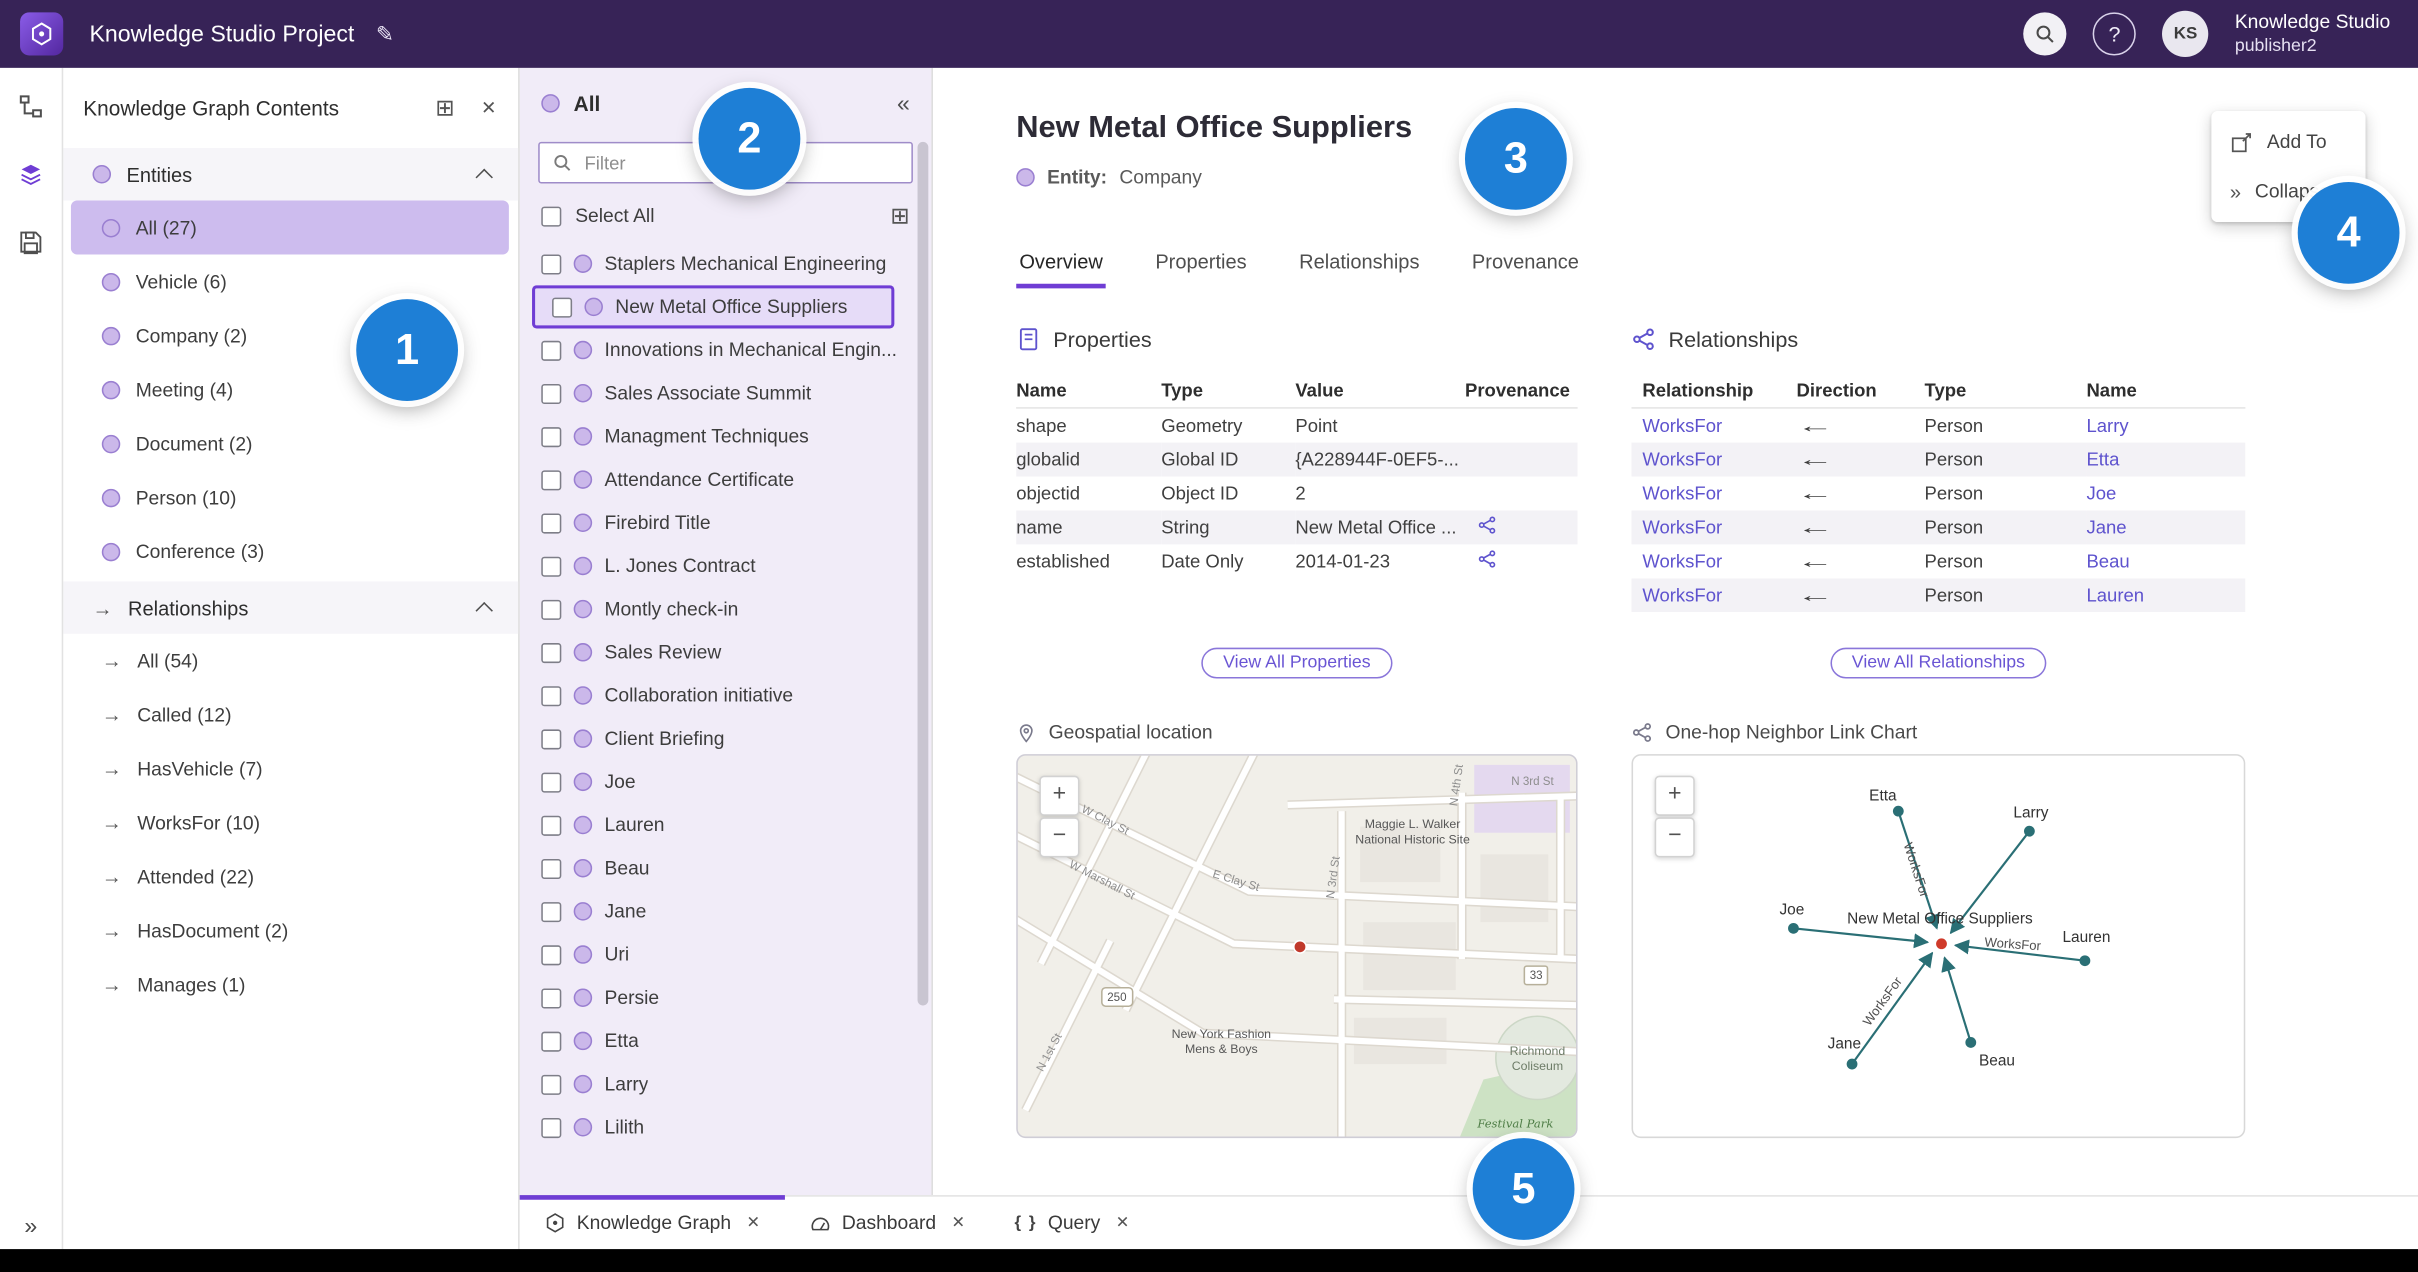 The image size is (2418, 1272). Describe the element at coordinates (1359, 265) in the screenshot. I see `tab-relationships: Relationships` at that location.